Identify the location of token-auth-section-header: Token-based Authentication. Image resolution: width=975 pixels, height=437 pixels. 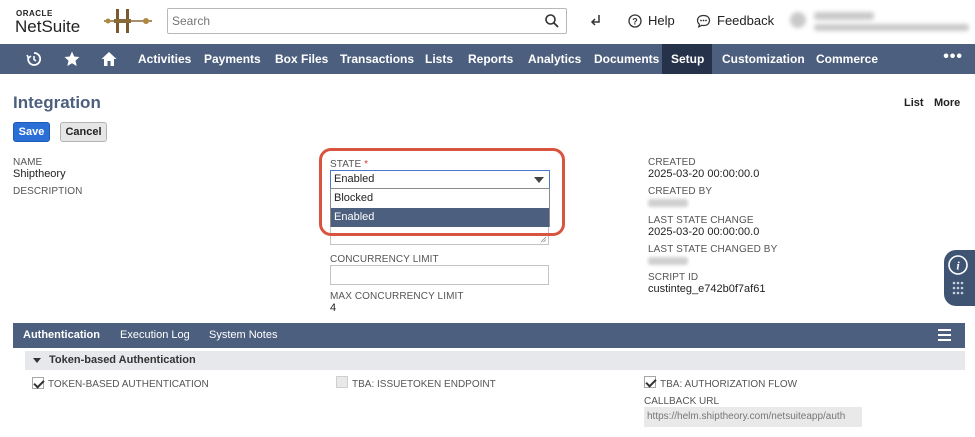
(495, 360).